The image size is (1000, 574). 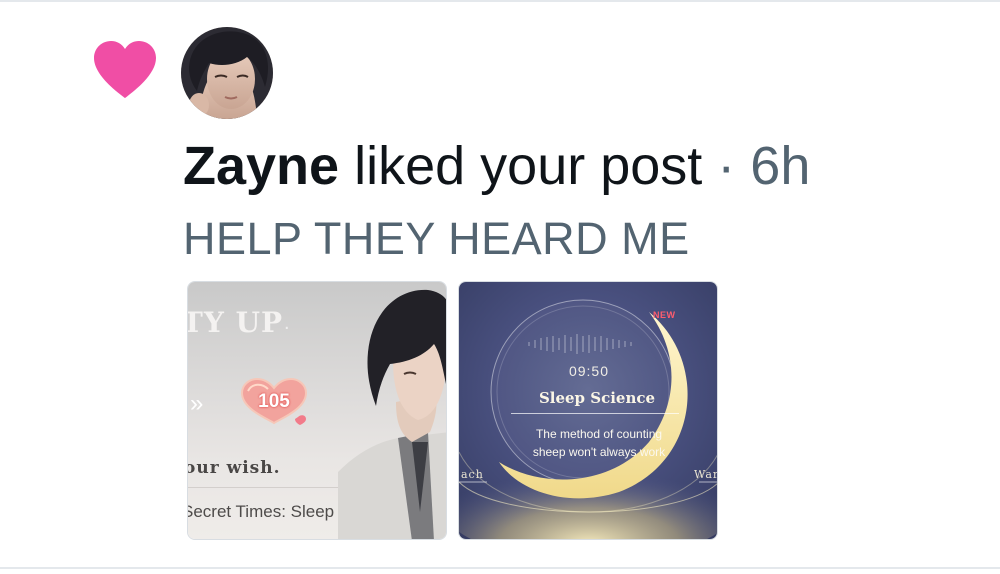 I want to click on character-illustration, so click(x=392, y=414).